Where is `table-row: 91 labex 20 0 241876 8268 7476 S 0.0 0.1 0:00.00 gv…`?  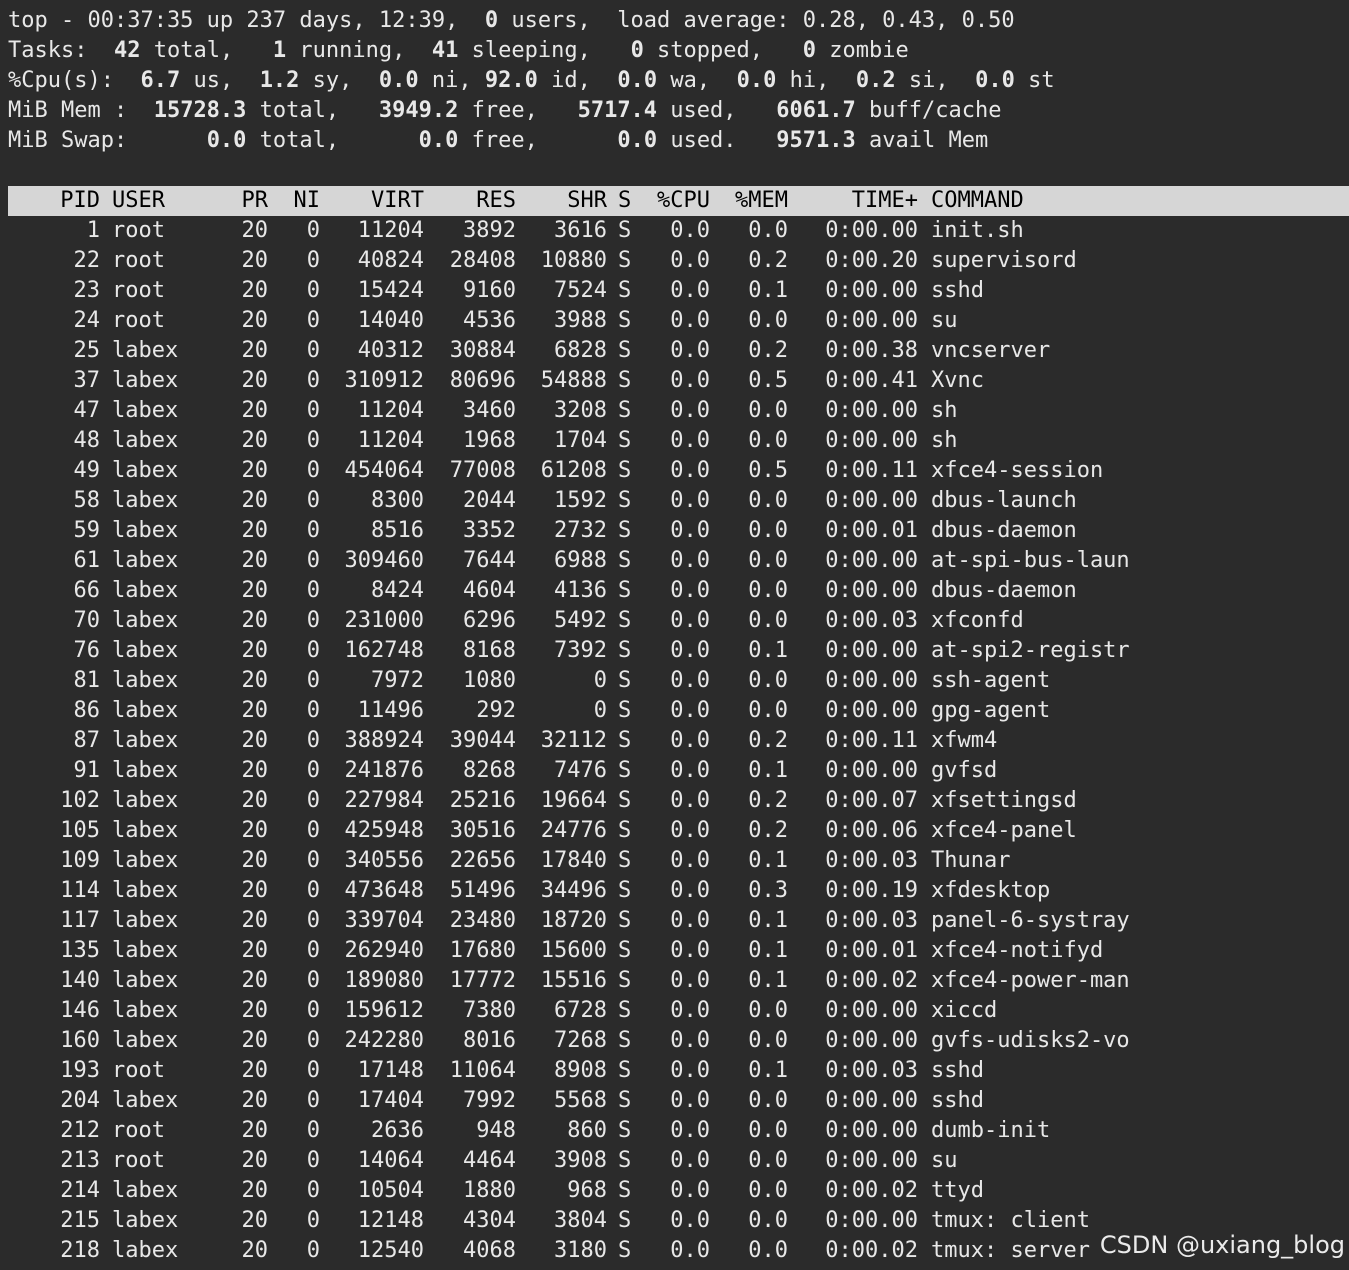
table-row: 91 labex 20 0 241876 8268 7476 S 0.0 0.1 0:00.00 gv… is located at coordinates (608, 771).